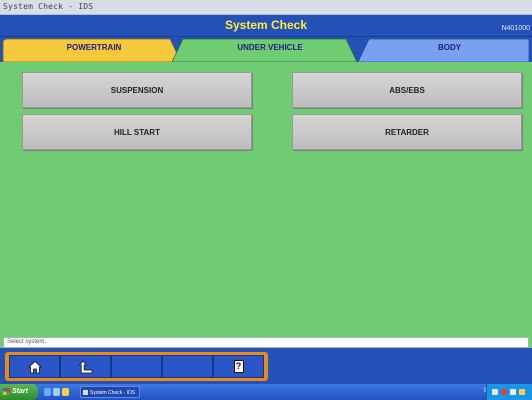 This screenshot has width=532, height=400. I want to click on security-icon, so click(504, 392).